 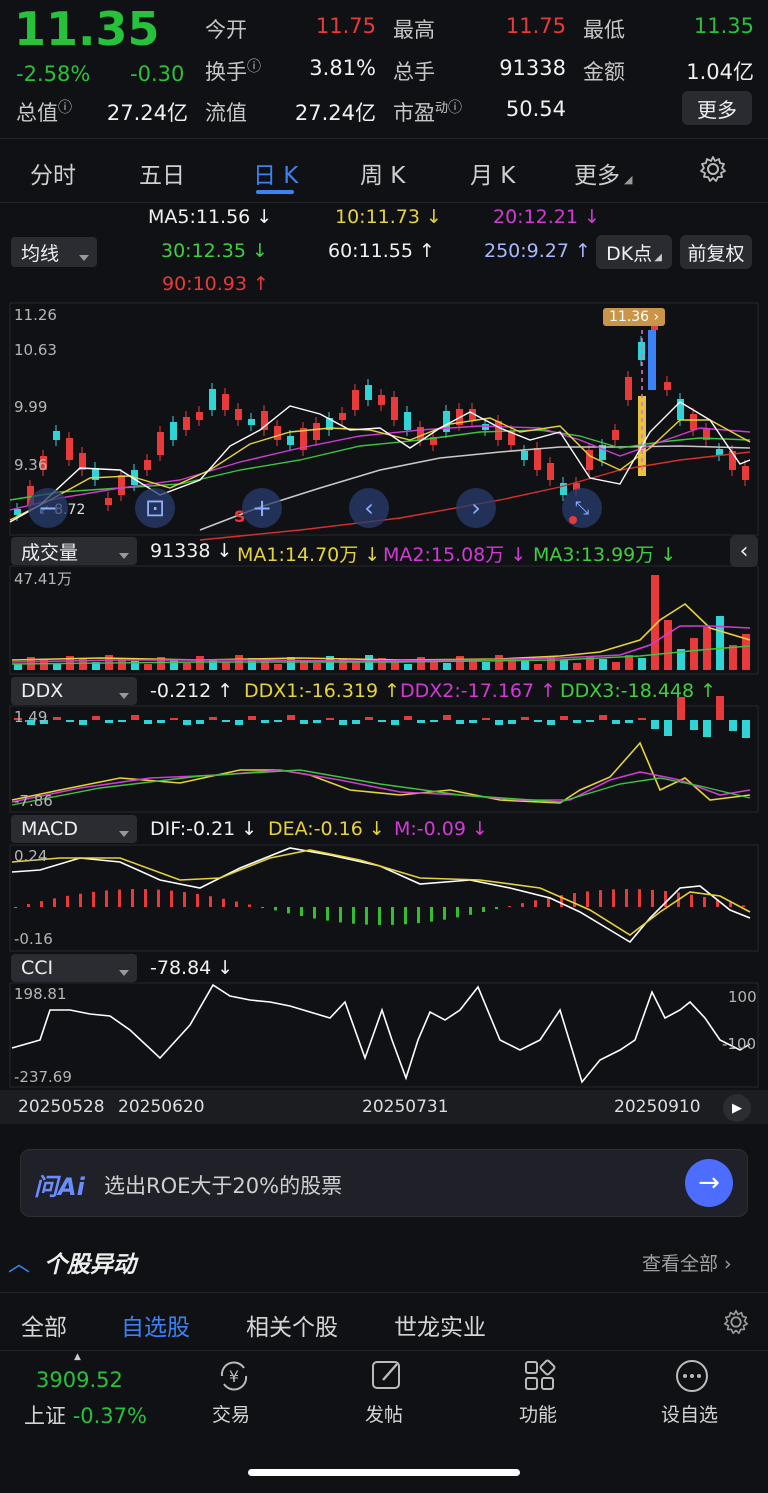 What do you see at coordinates (384, 1413) in the screenshot?
I see `nav-post: 发帖` at bounding box center [384, 1413].